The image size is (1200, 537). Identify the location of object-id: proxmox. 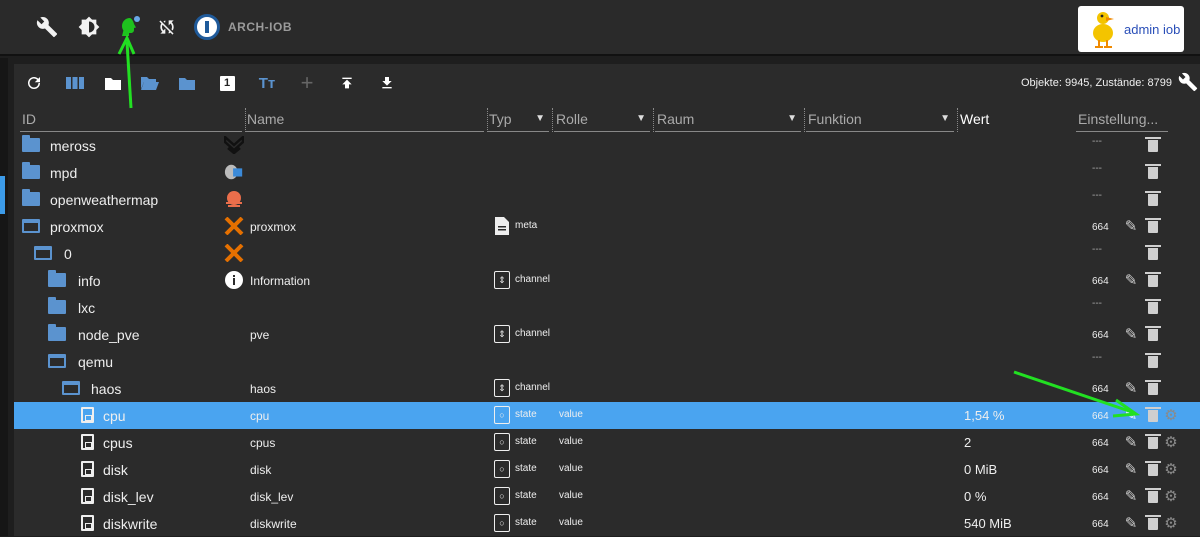
(77, 227).